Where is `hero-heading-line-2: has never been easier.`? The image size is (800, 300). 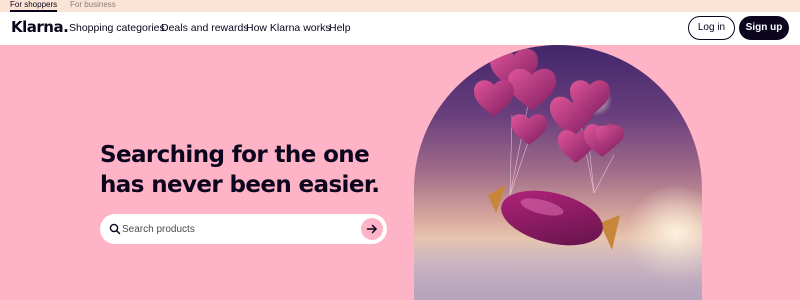
hero-heading-line-2: has never been easier. is located at coordinates (240, 185).